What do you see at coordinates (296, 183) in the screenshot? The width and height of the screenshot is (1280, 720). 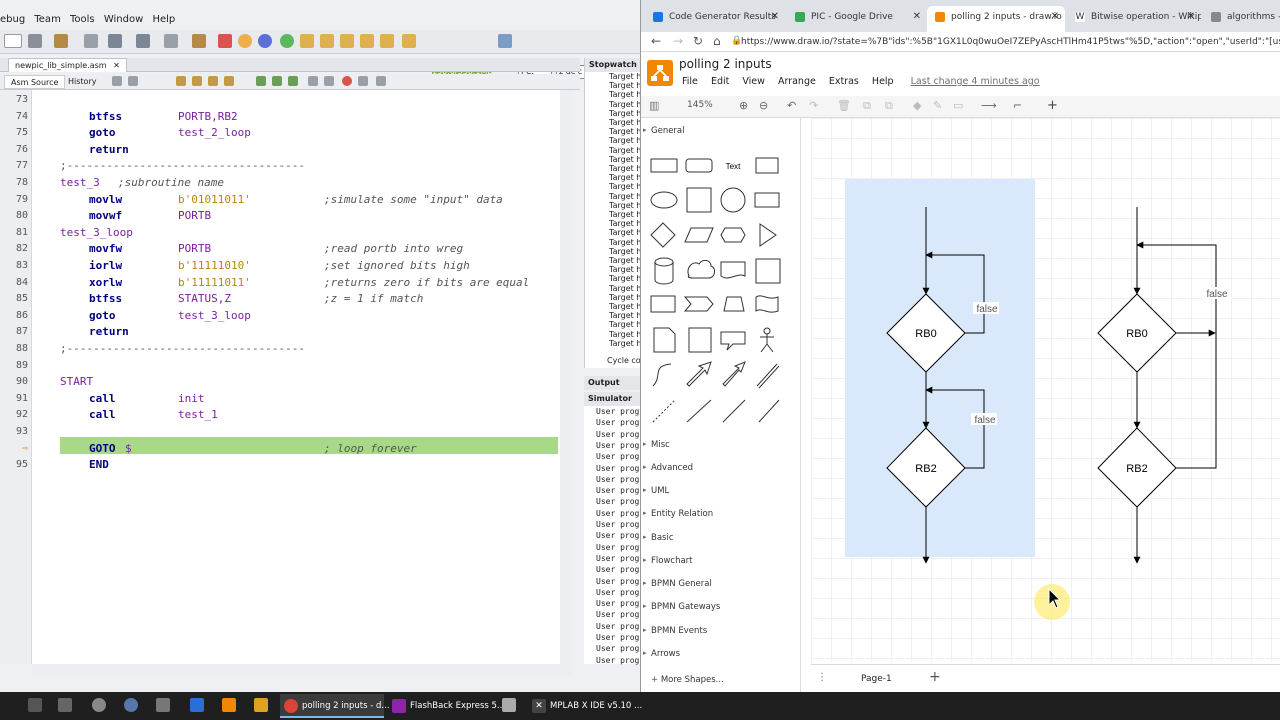 I see `code-line: test_3 ;subroutine name` at bounding box center [296, 183].